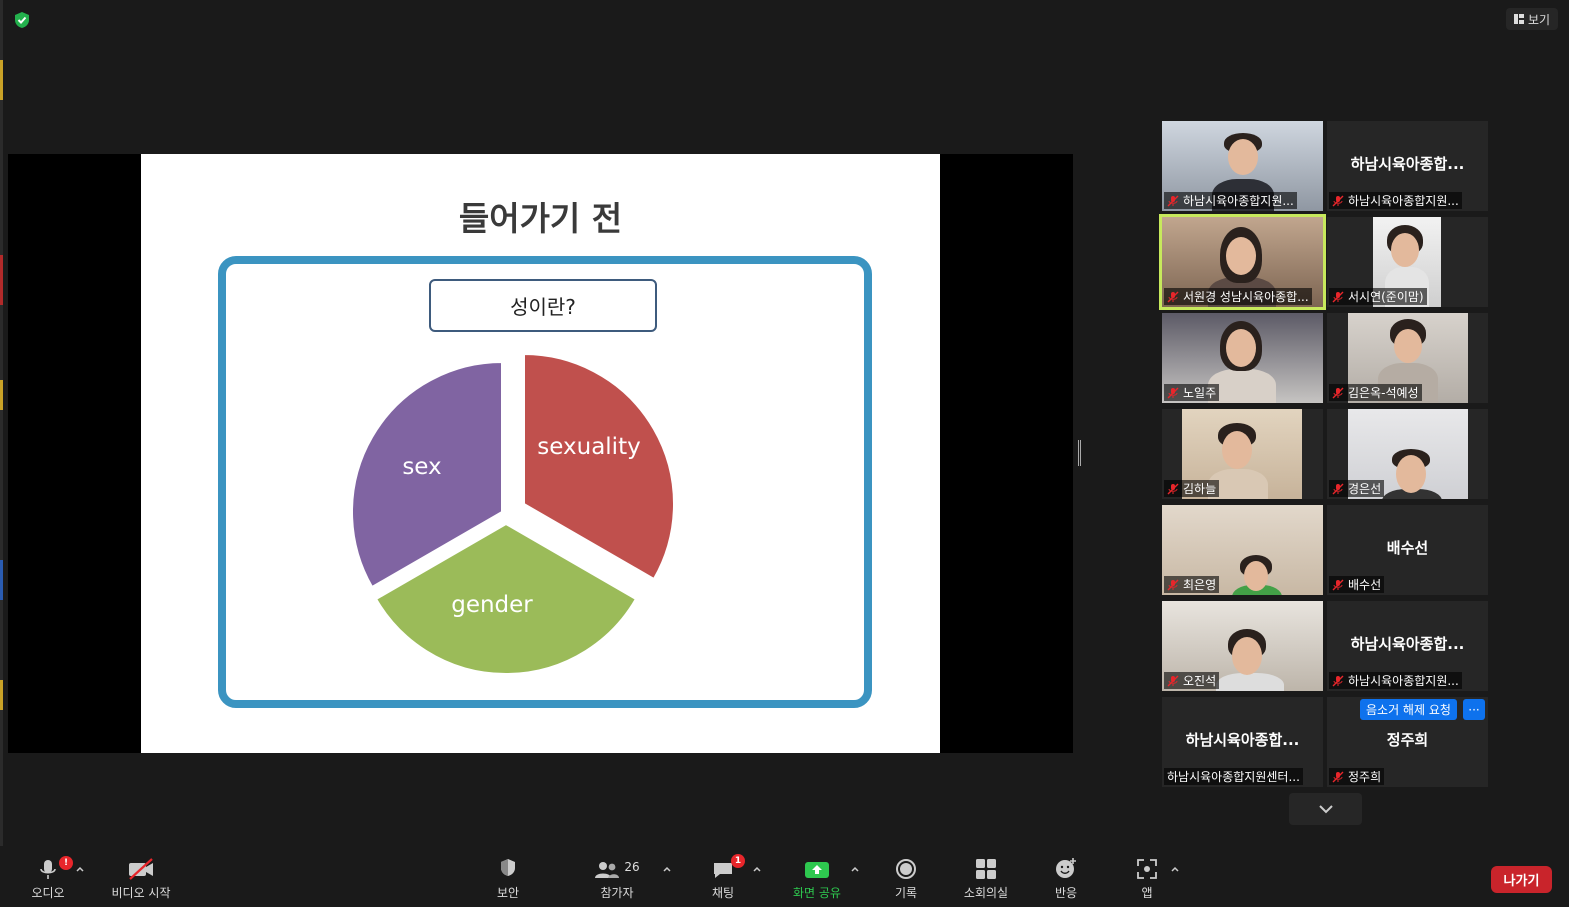 Image resolution: width=1569 pixels, height=907 pixels. I want to click on participant-name: 정주희, so click(1365, 777).